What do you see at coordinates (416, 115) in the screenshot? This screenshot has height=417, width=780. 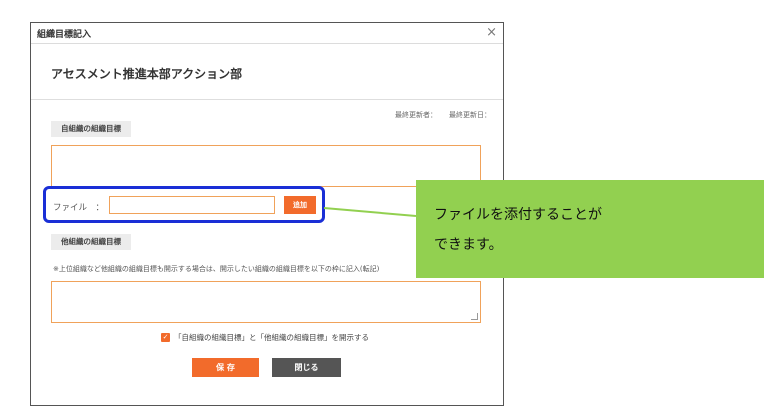 I see `last-updater-label: 最終更新者：` at bounding box center [416, 115].